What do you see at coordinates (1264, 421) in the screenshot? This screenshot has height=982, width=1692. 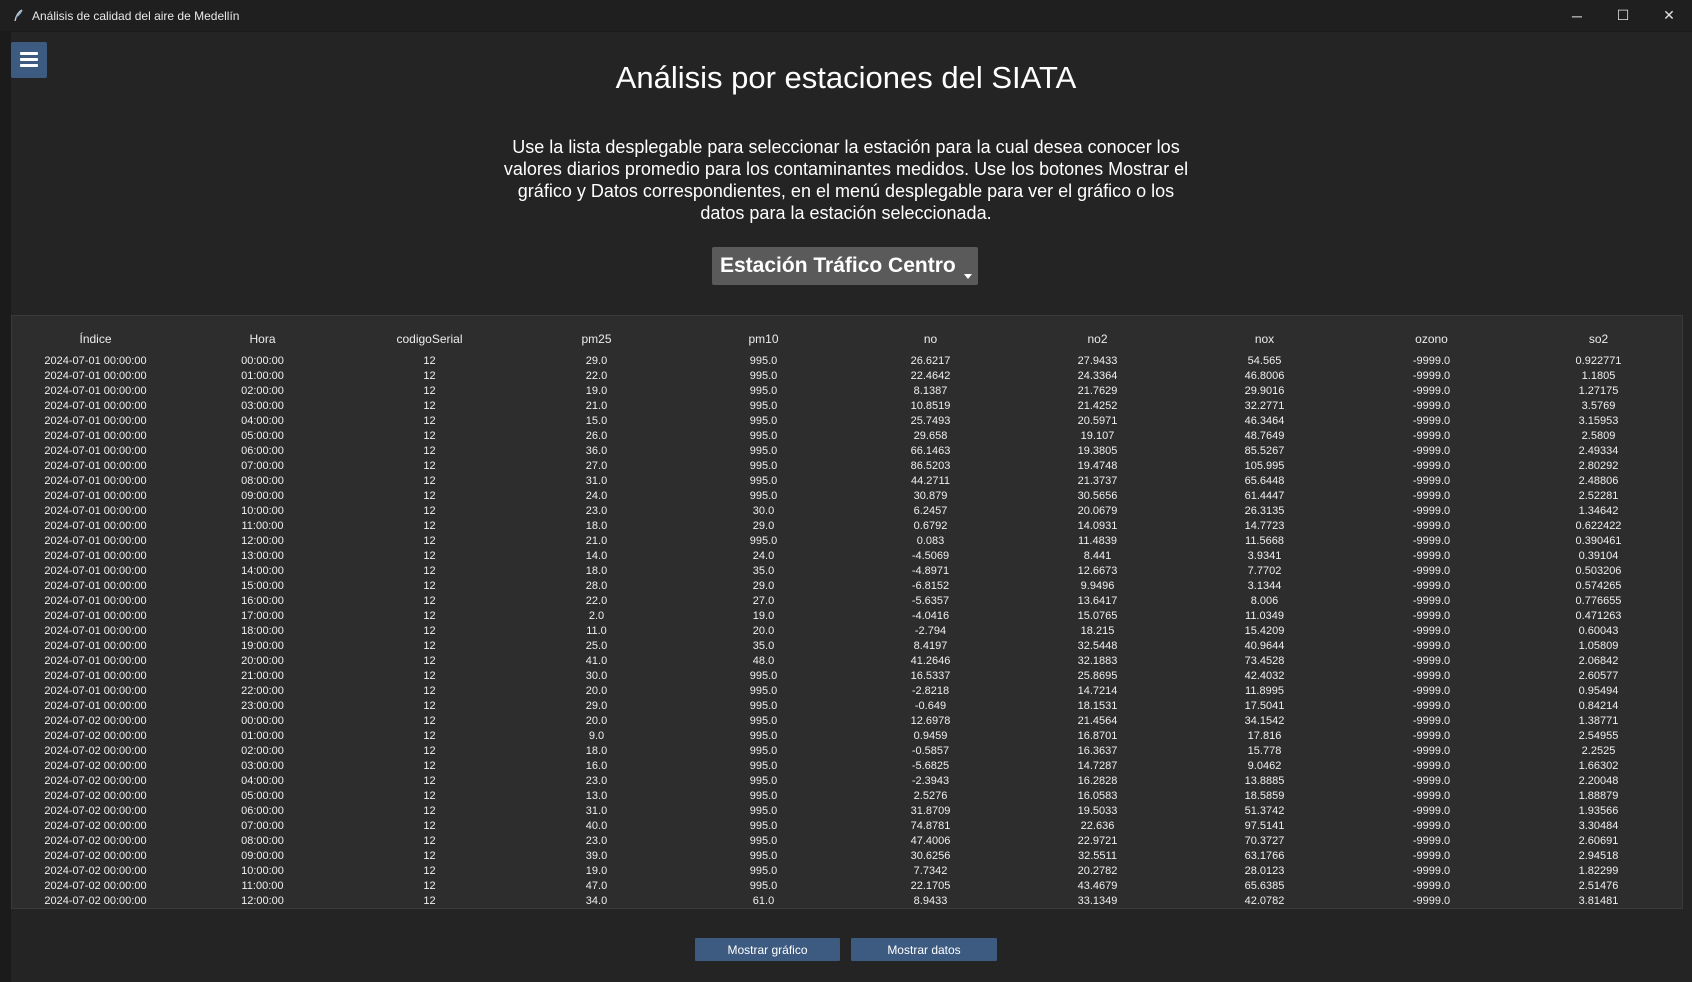 I see `table-cell: 46.3464` at bounding box center [1264, 421].